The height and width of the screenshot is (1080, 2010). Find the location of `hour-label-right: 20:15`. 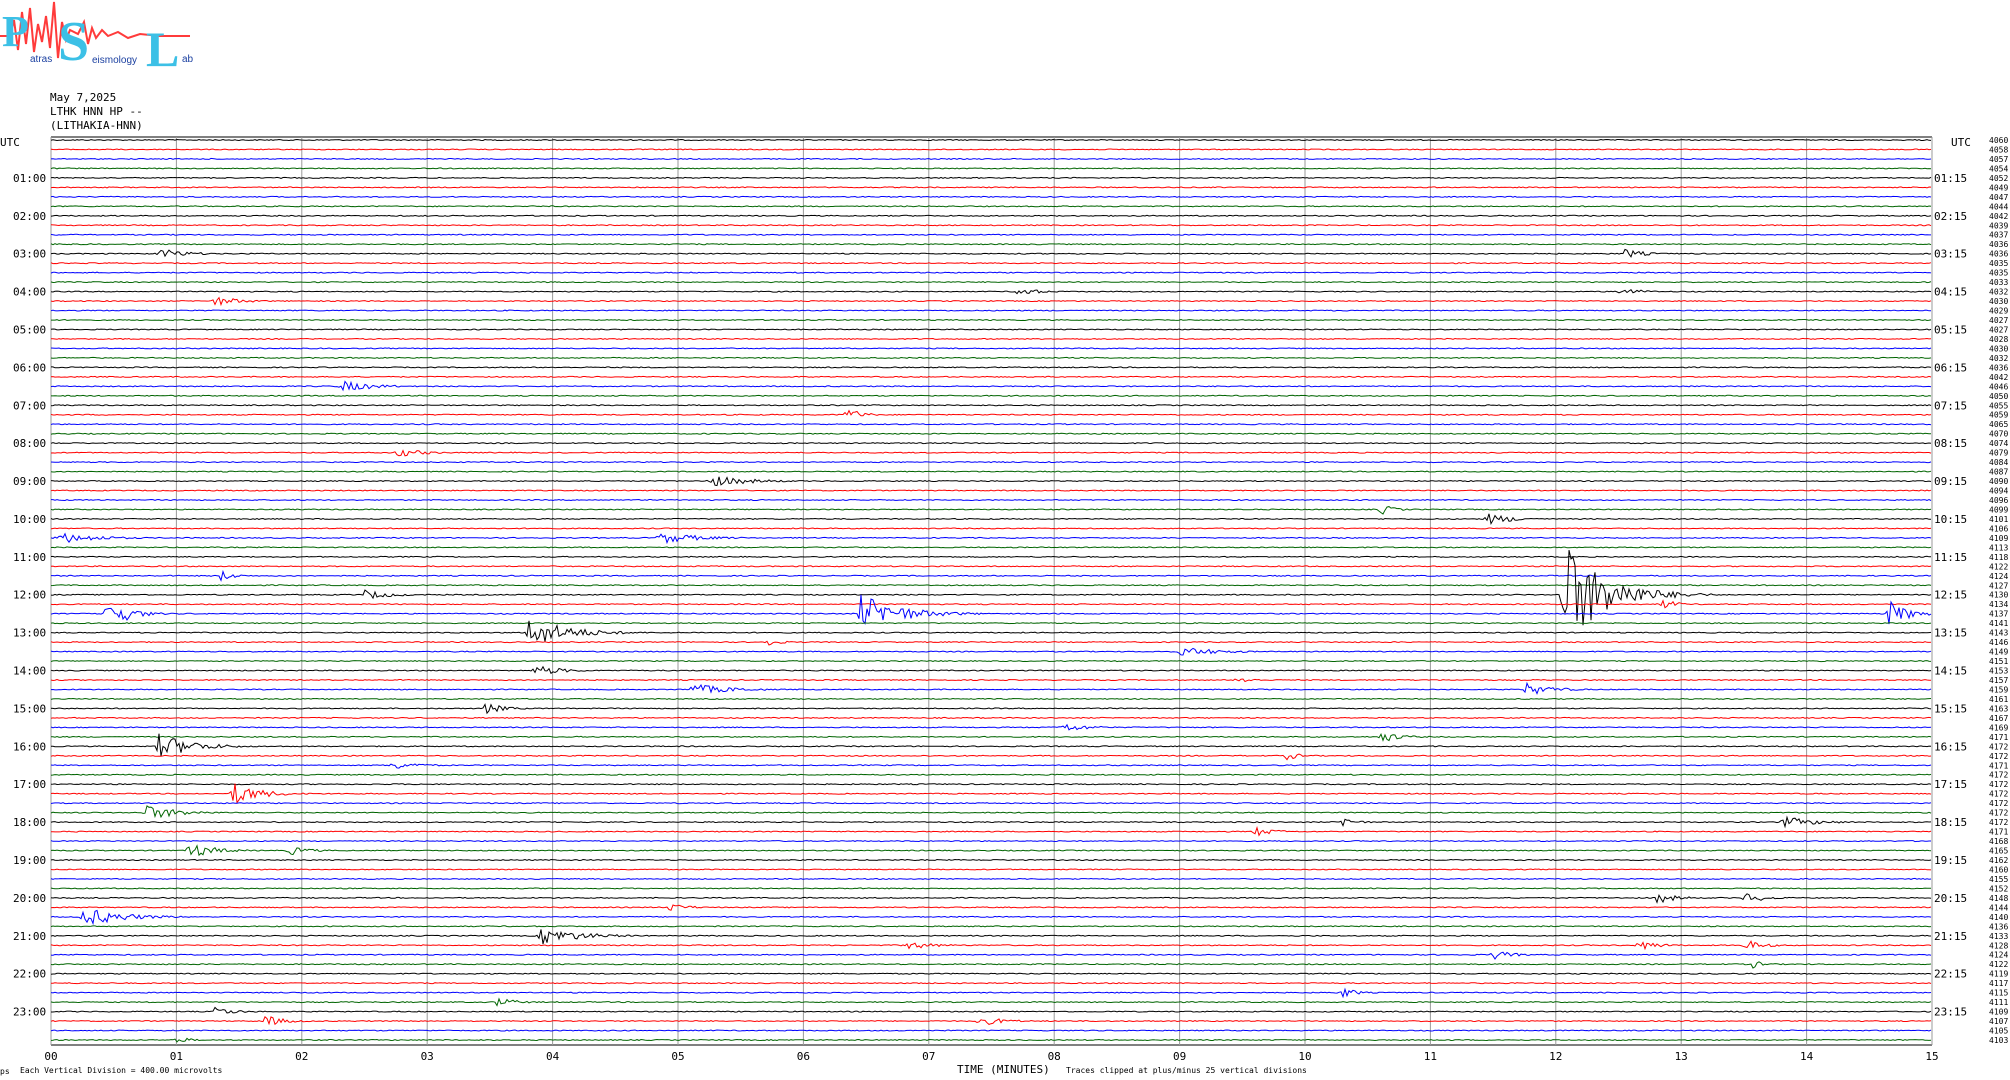

hour-label-right: 20:15 is located at coordinates (1950, 898).